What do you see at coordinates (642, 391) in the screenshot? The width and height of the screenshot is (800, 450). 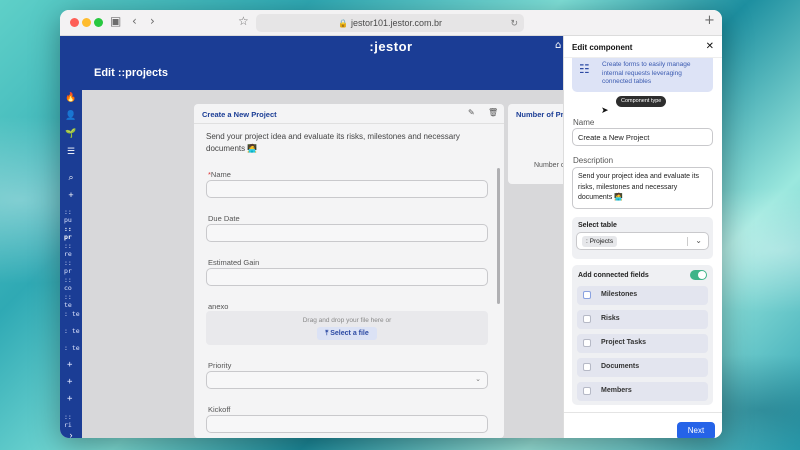 I see `connected-field-item: Members` at bounding box center [642, 391].